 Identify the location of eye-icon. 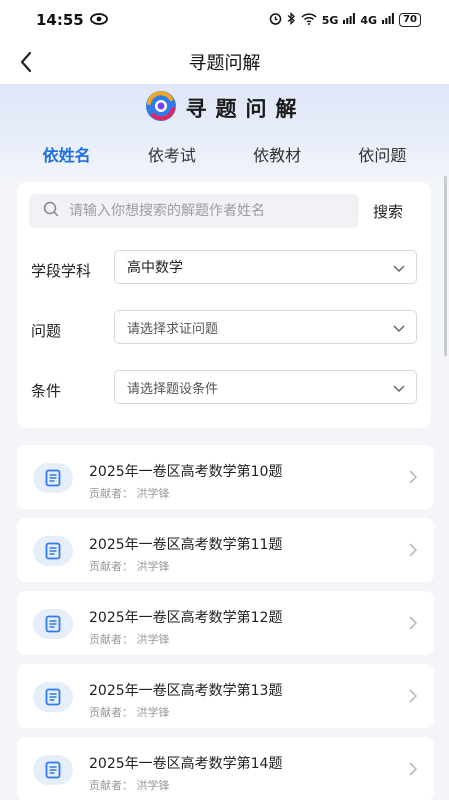
(98, 20).